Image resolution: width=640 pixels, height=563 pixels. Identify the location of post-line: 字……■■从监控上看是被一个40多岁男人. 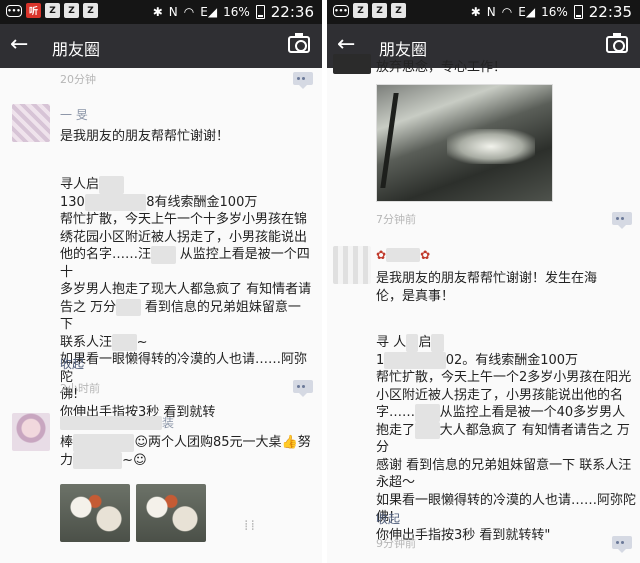
(501, 413).